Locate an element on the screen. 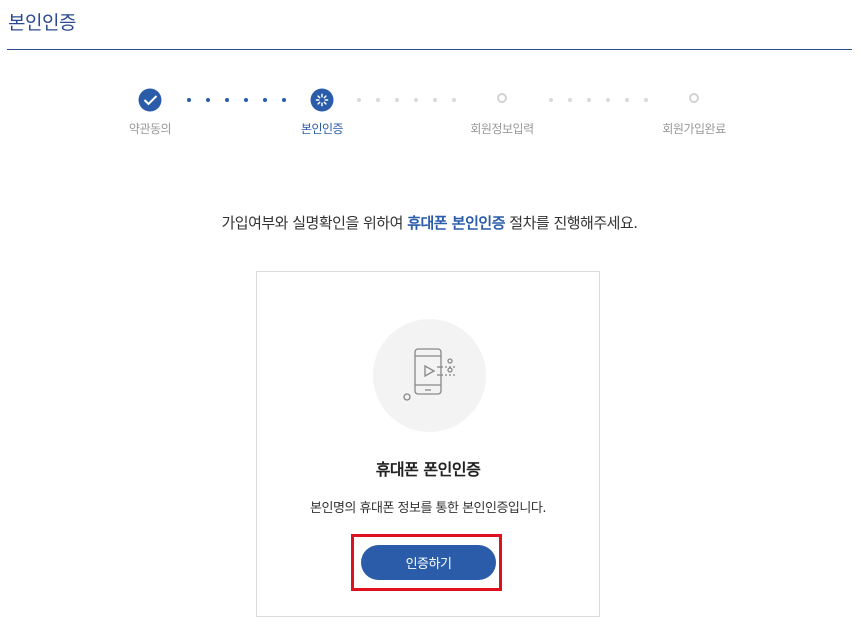  instruction-text: 가입여부와 실명확인을 위하여 휴대폰 본인인증 절차를 진행해주세요. is located at coordinates (429, 222).